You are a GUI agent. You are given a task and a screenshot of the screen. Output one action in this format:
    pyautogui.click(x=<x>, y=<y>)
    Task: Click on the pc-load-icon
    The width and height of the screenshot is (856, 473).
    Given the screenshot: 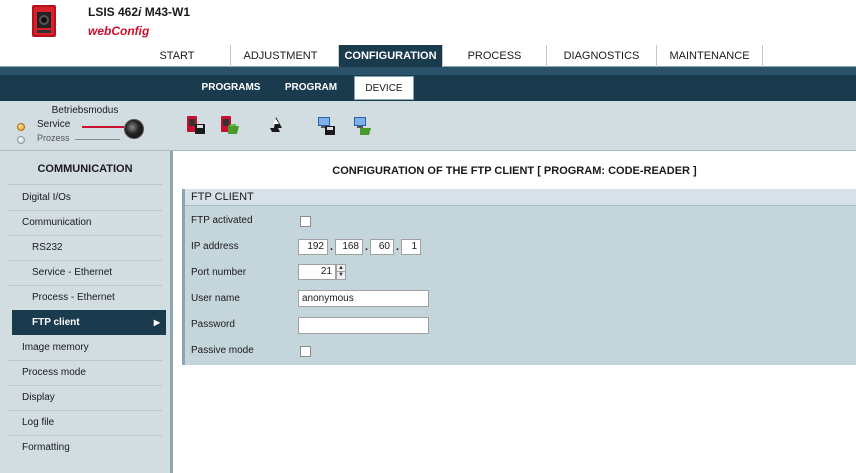 What is the action you would take?
    pyautogui.click(x=362, y=125)
    